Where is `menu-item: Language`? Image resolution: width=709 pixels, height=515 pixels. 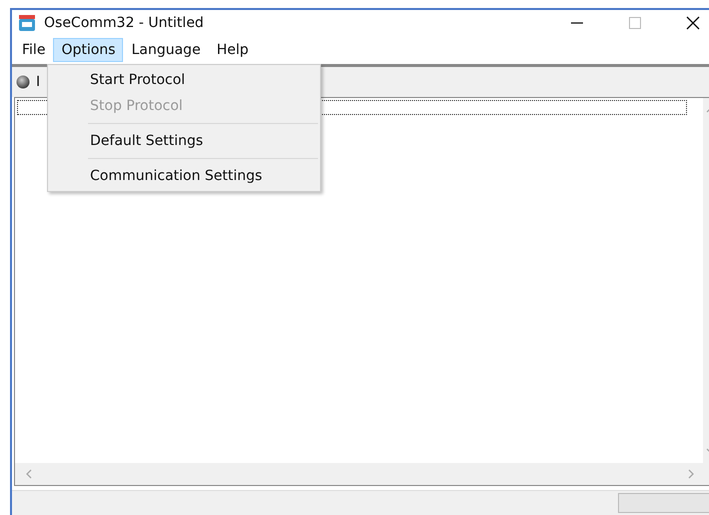
menu-item: Language is located at coordinates (166, 50).